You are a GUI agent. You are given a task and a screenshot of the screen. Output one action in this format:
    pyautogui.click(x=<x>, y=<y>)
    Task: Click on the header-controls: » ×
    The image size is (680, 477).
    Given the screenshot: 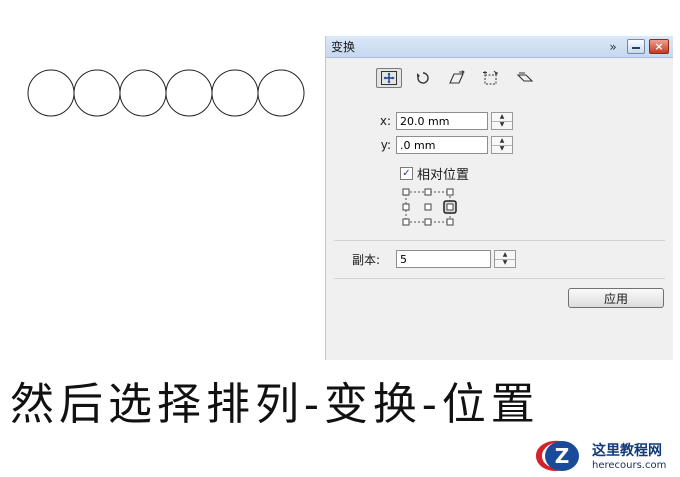 What is the action you would take?
    pyautogui.click(x=636, y=46)
    